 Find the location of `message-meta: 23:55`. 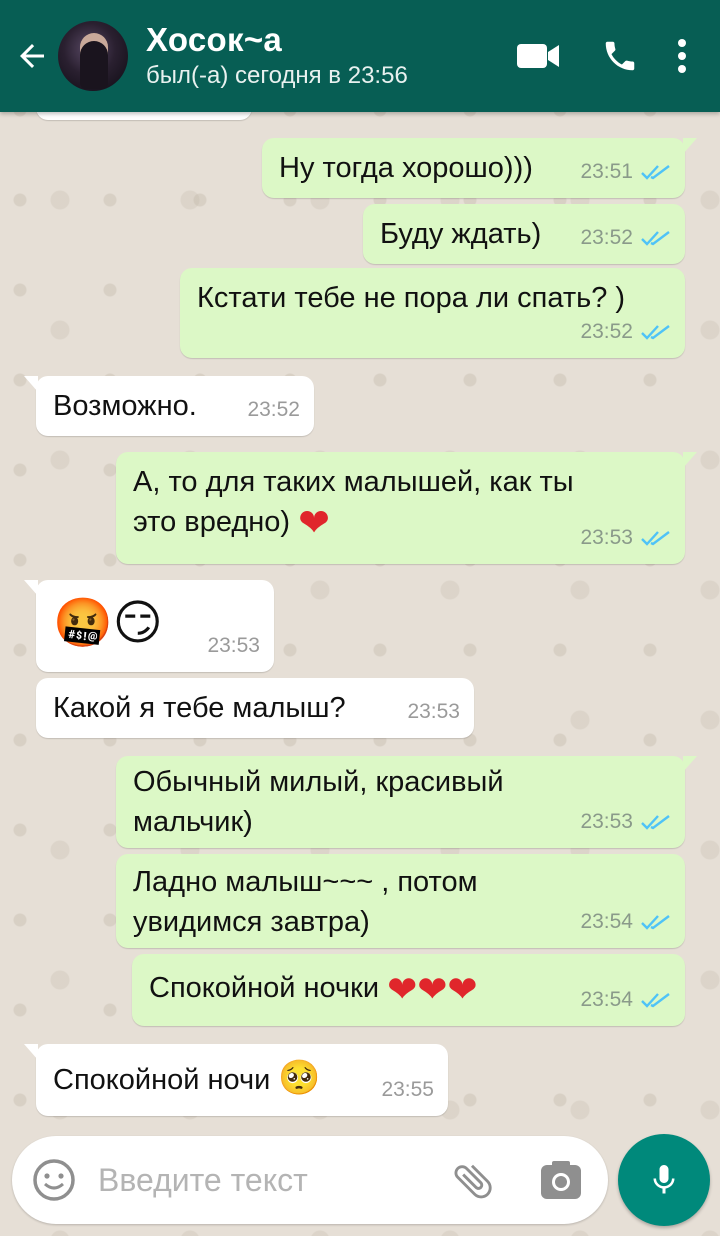

message-meta: 23:55 is located at coordinates (407, 1090).